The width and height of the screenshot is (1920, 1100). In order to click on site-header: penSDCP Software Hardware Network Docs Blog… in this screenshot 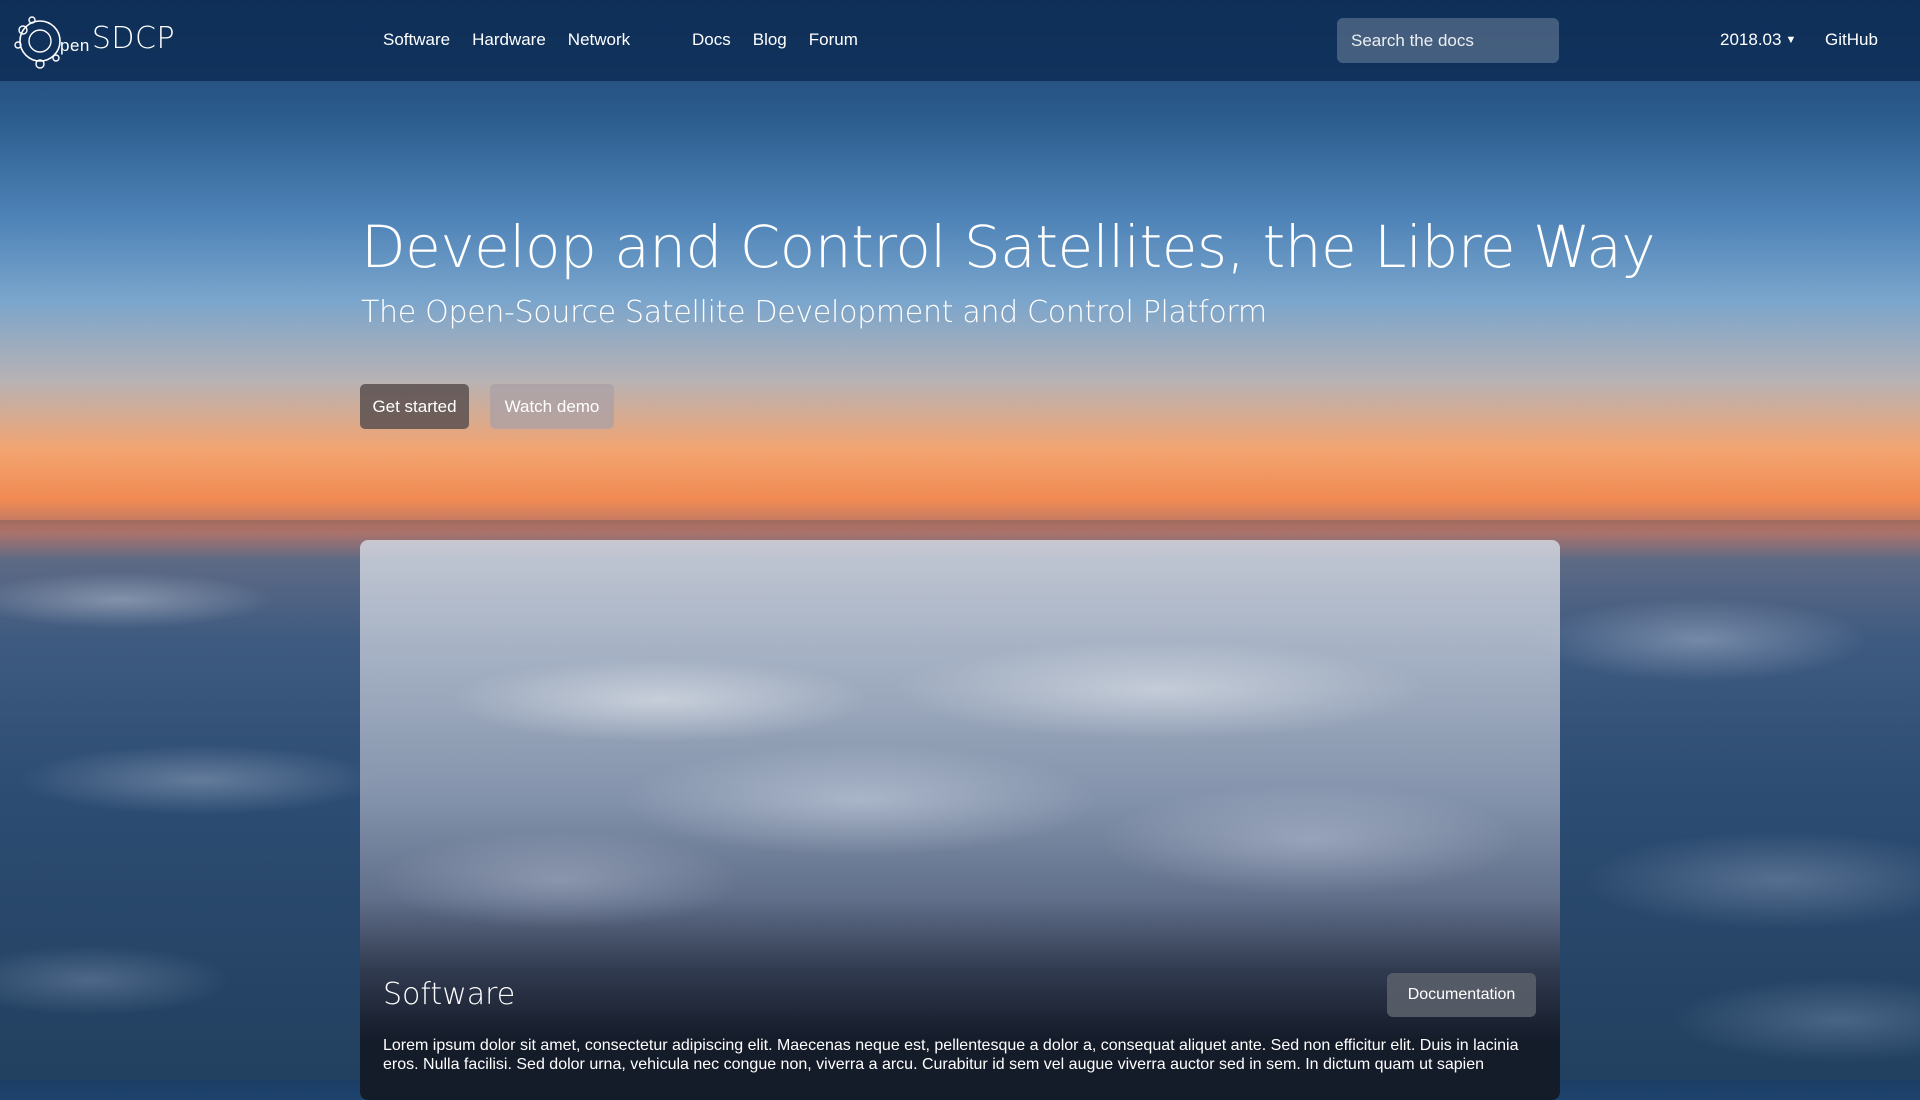, I will do `click(960, 40)`.